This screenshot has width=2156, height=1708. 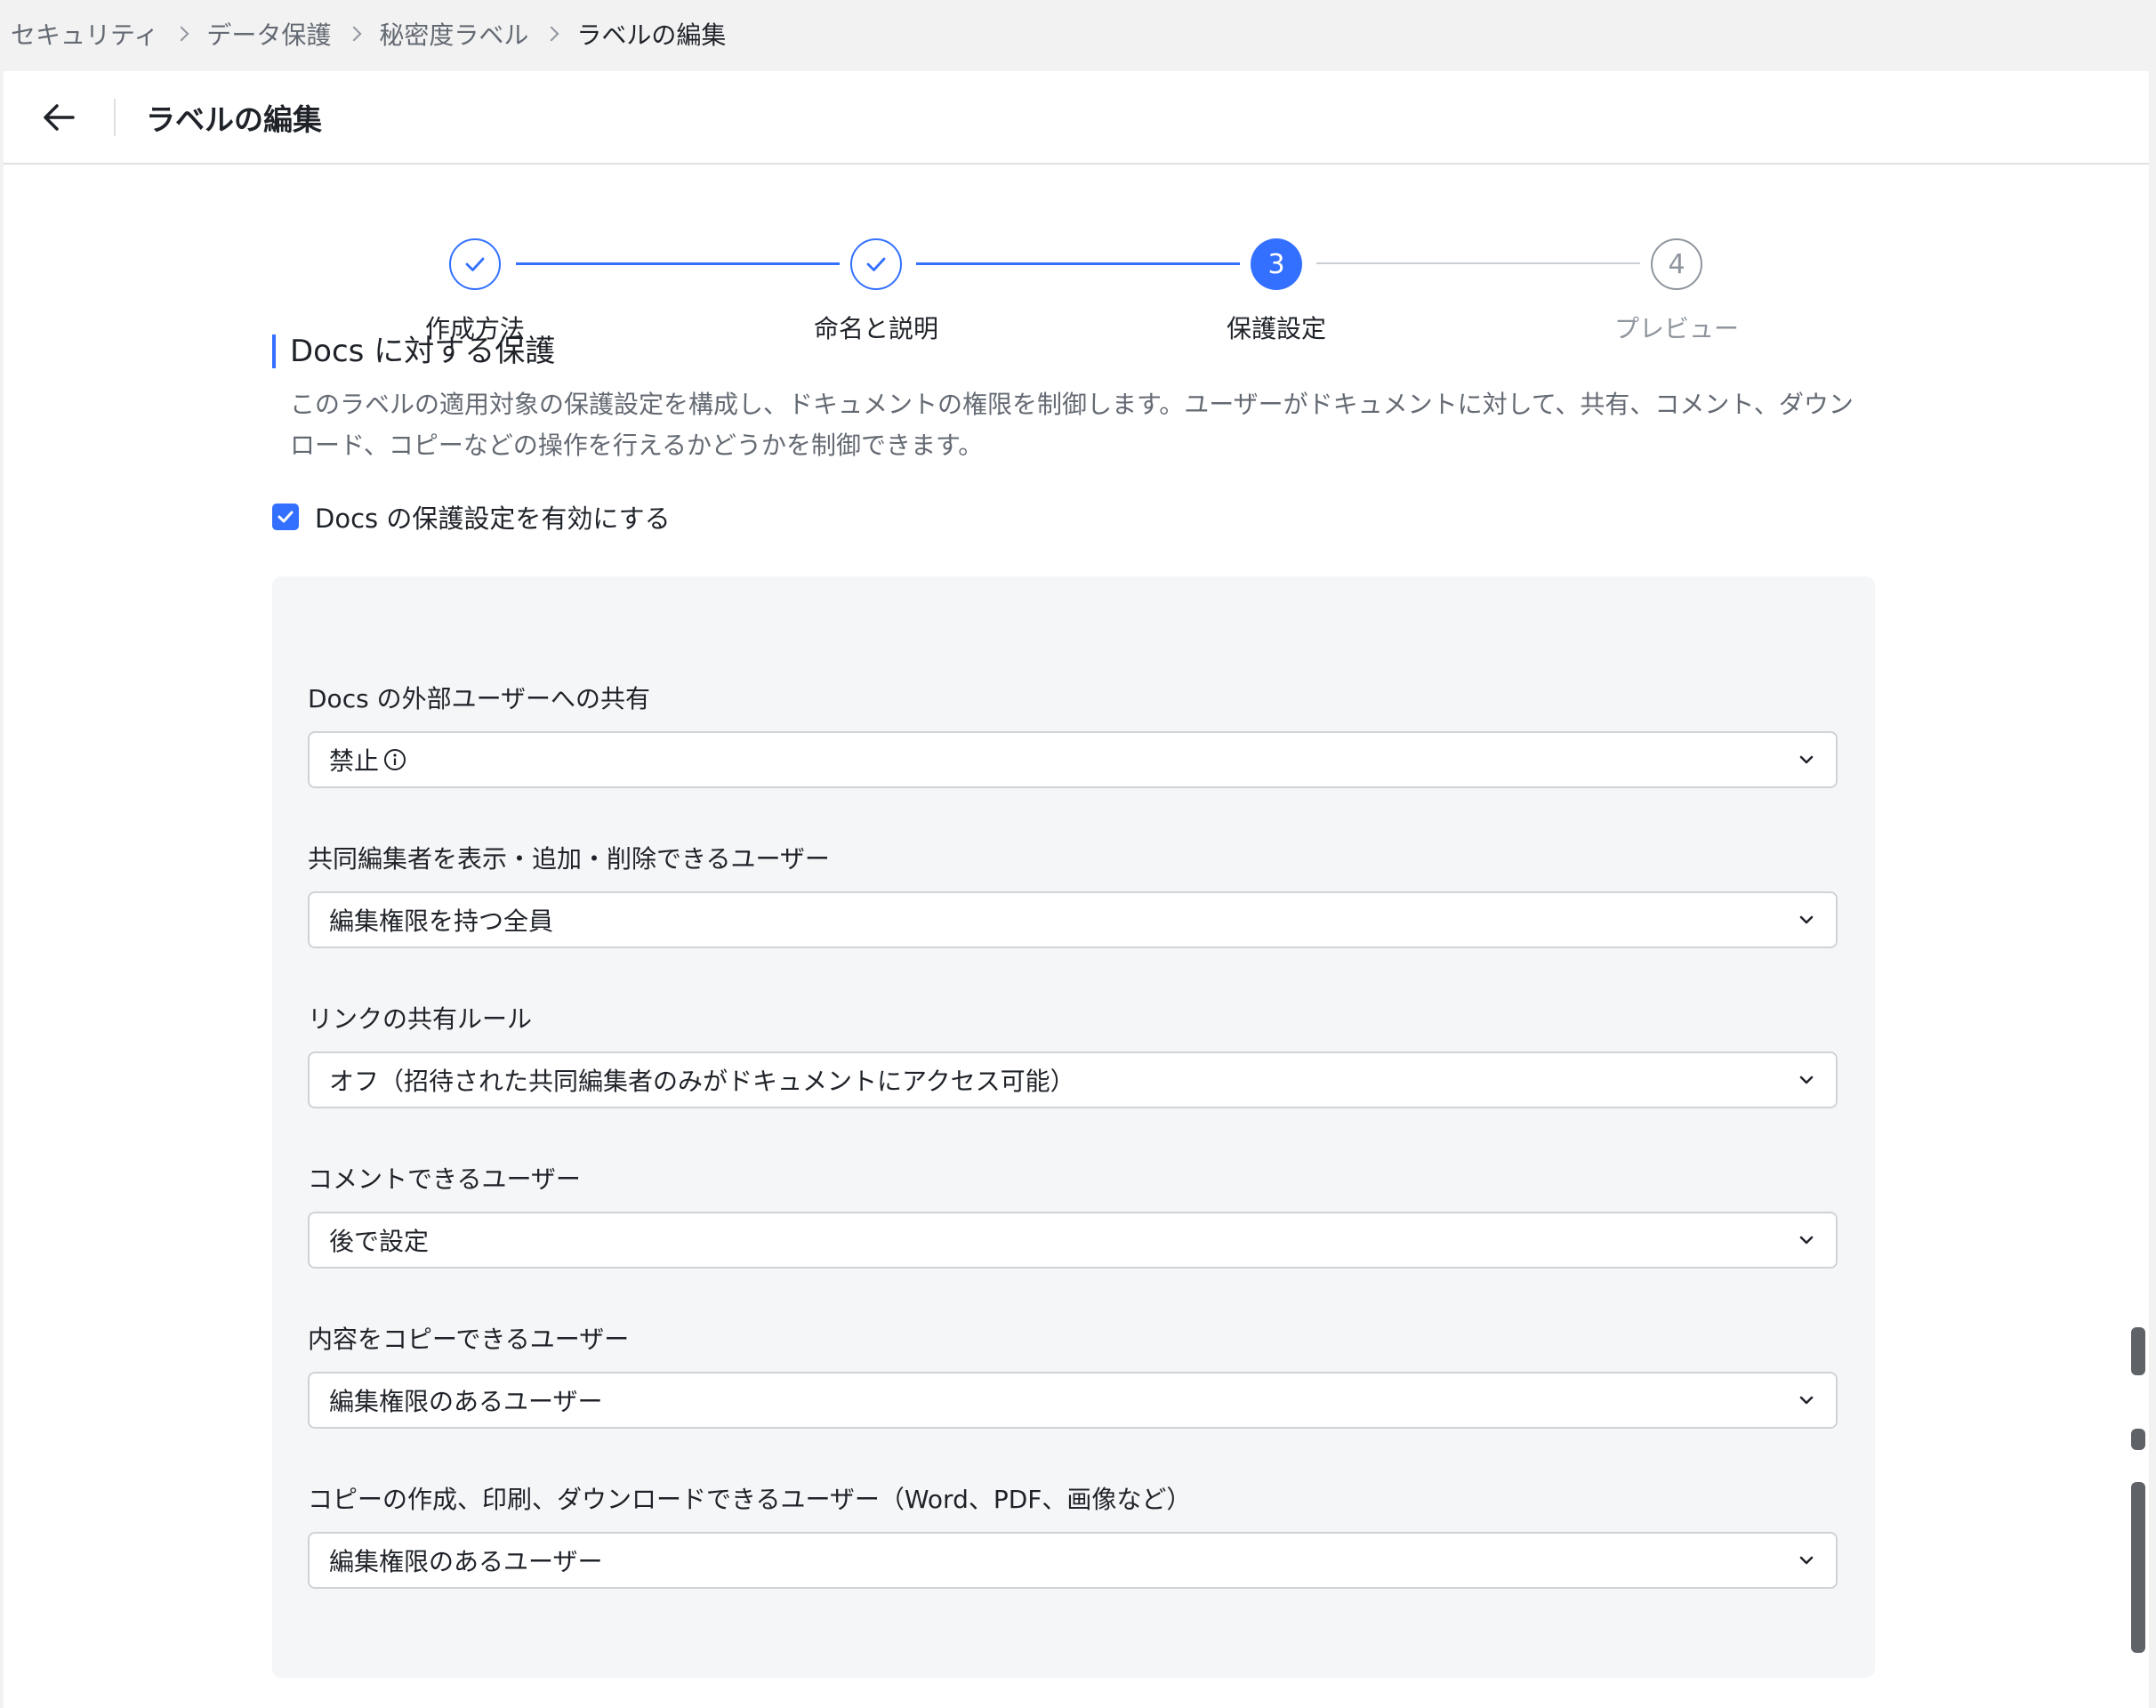 I want to click on breadcrumb-item-edit-label: ラベルの編集, so click(x=652, y=35).